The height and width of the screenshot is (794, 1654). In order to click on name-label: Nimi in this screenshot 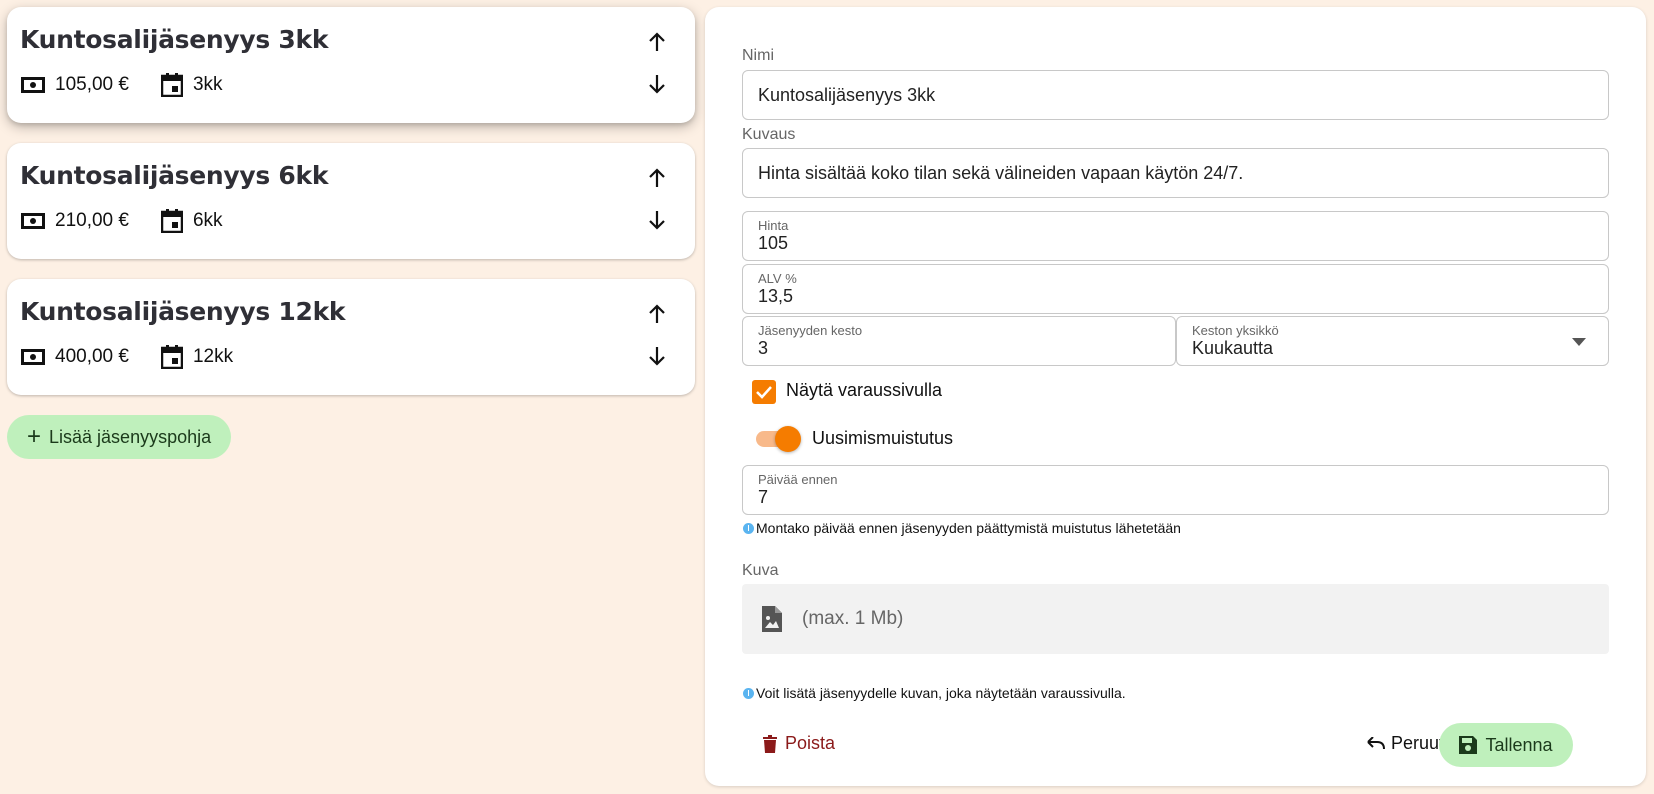, I will do `click(758, 55)`.